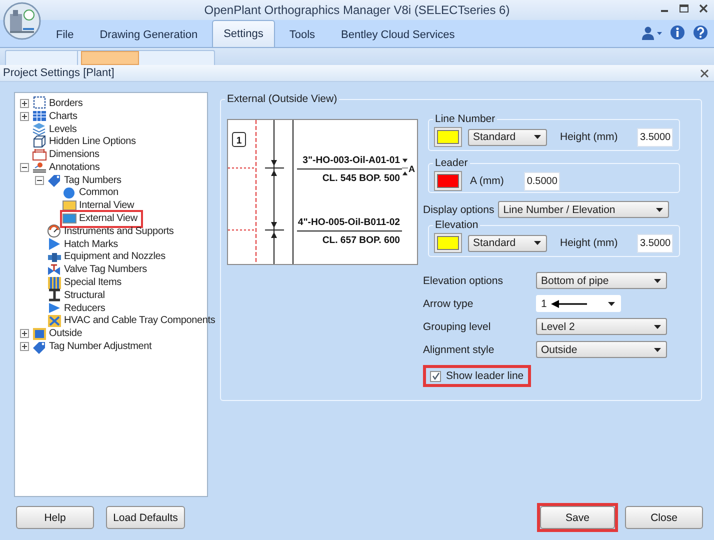 This screenshot has width=714, height=540. I want to click on field-label: Alignment style, so click(459, 350).